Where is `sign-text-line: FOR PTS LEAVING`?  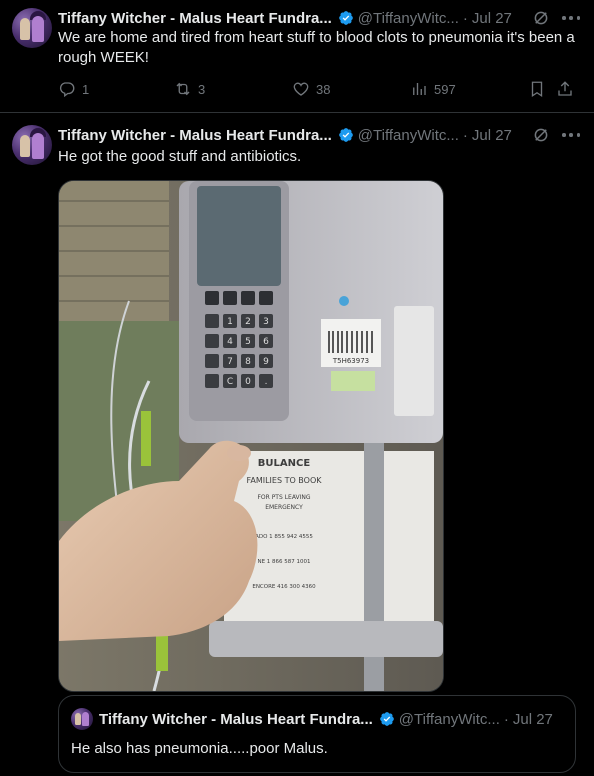 sign-text-line: FOR PTS LEAVING is located at coordinates (283, 497).